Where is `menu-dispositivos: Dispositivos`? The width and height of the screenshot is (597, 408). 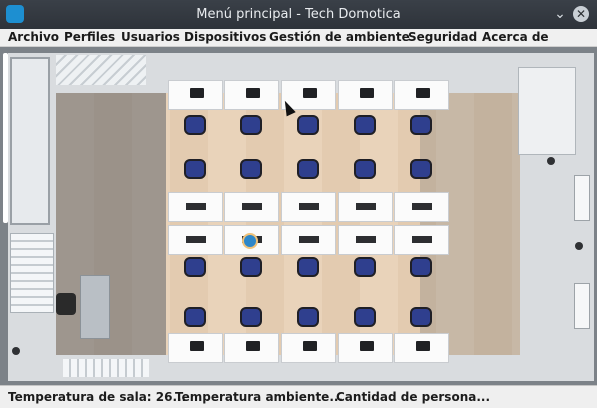 menu-dispositivos: Dispositivos is located at coordinates (225, 37).